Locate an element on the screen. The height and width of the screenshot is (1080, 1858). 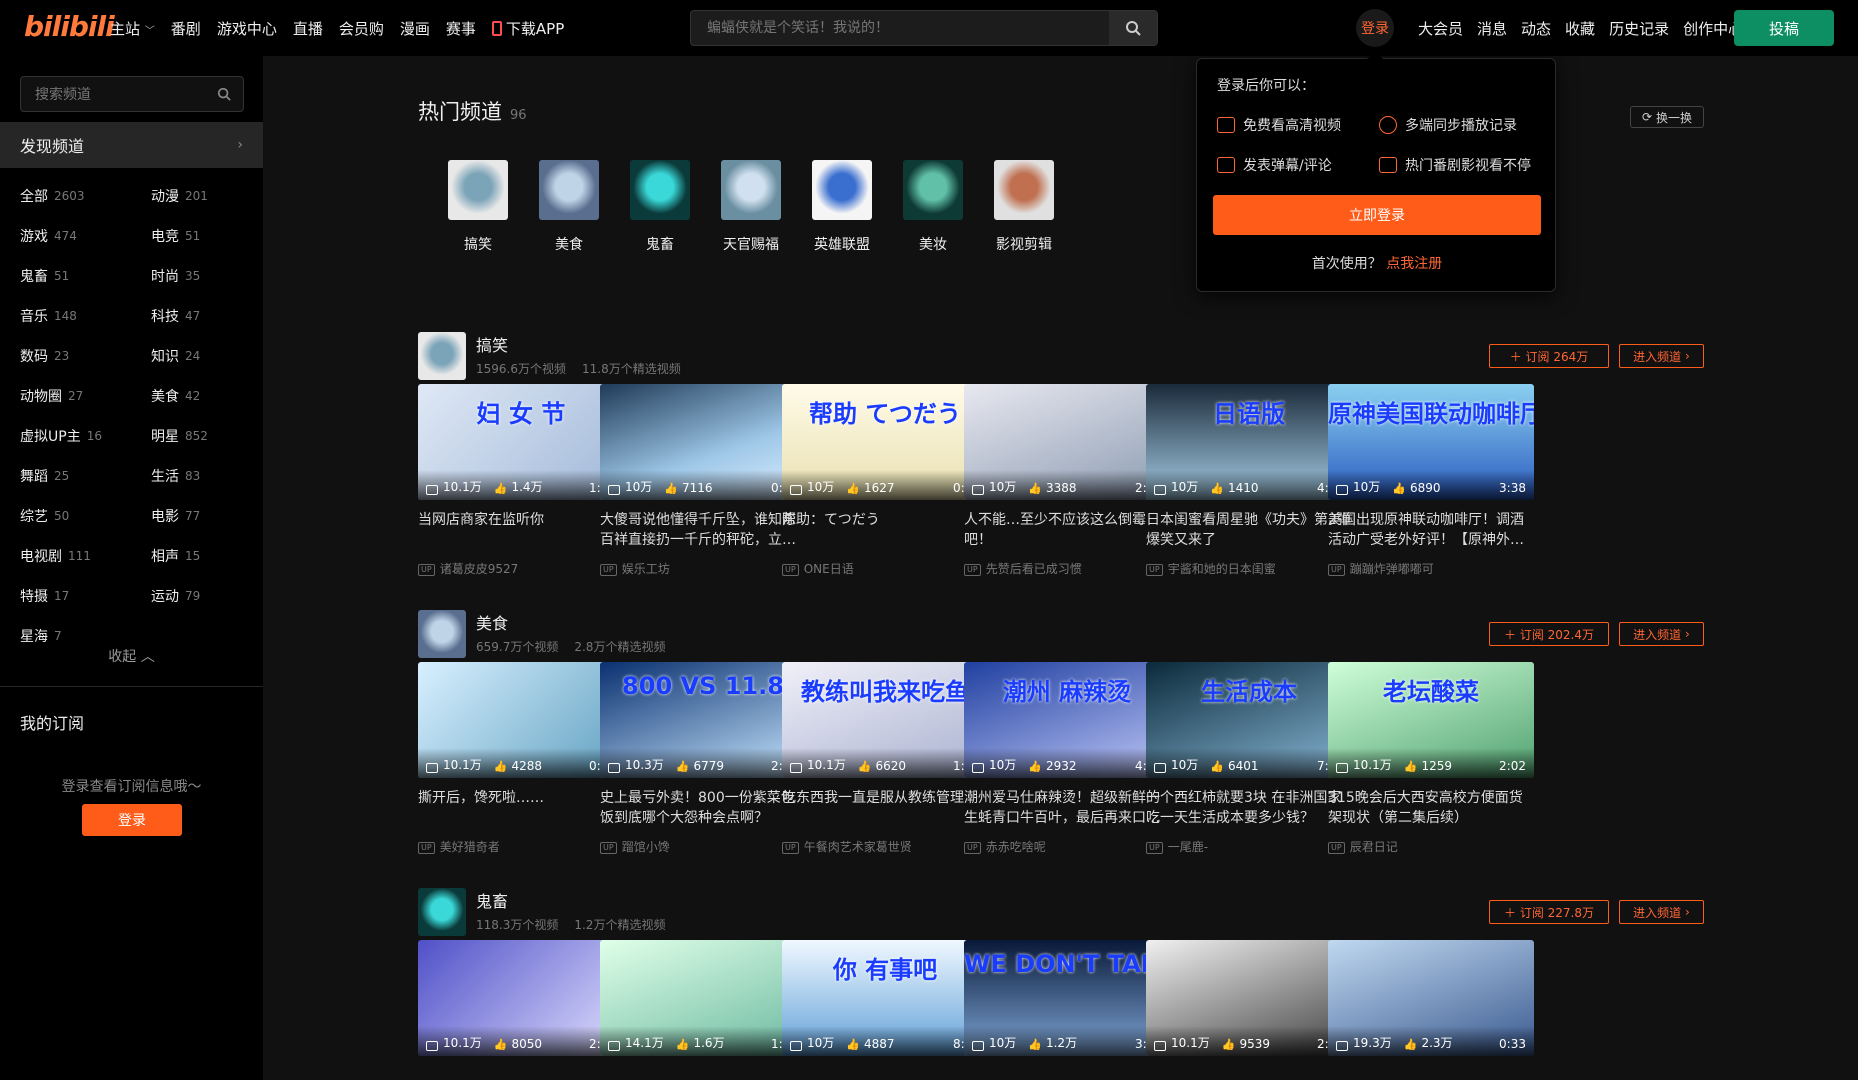
category-item: 美食 42 is located at coordinates (201, 396).